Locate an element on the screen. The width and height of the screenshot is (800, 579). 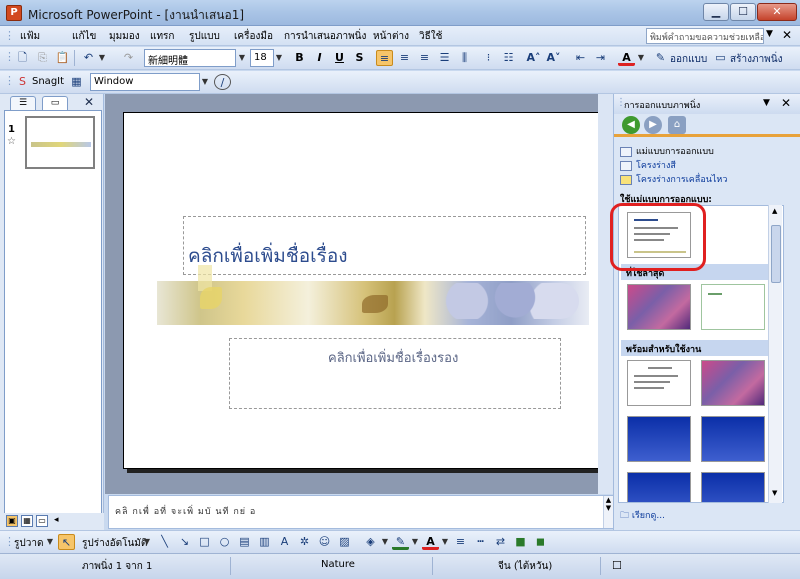
align-left-icon: ≡ is located at coordinates (384, 58).